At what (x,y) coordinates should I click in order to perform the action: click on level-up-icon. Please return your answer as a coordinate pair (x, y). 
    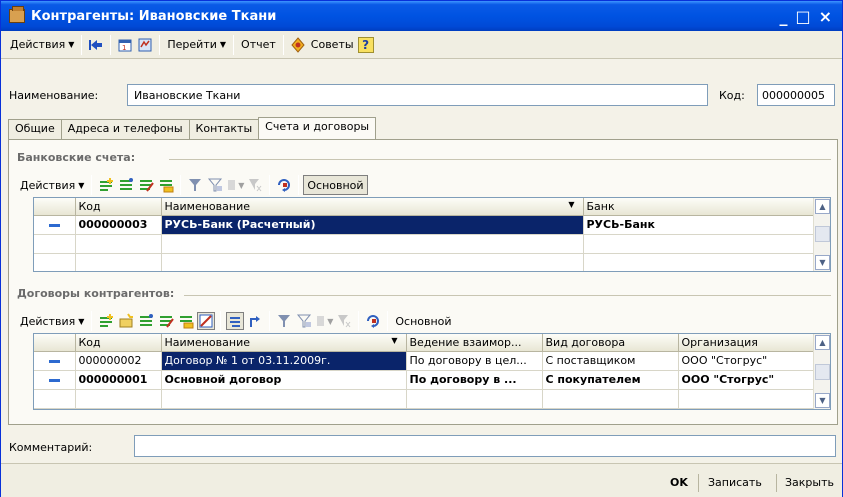
    Looking at the image, I should click on (255, 321).